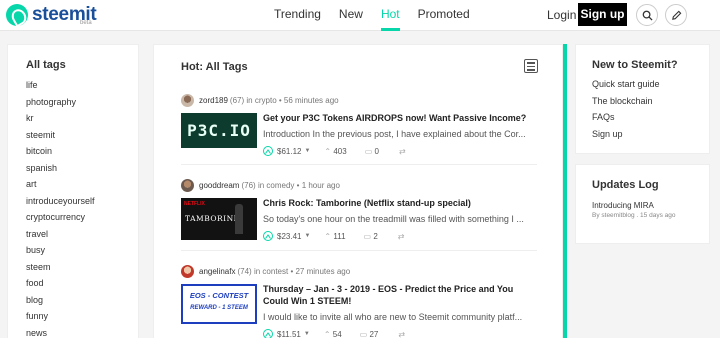 This screenshot has height=338, width=720. Describe the element at coordinates (60, 219) in the screenshot. I see `tag-item: cryptocurrency` at that location.